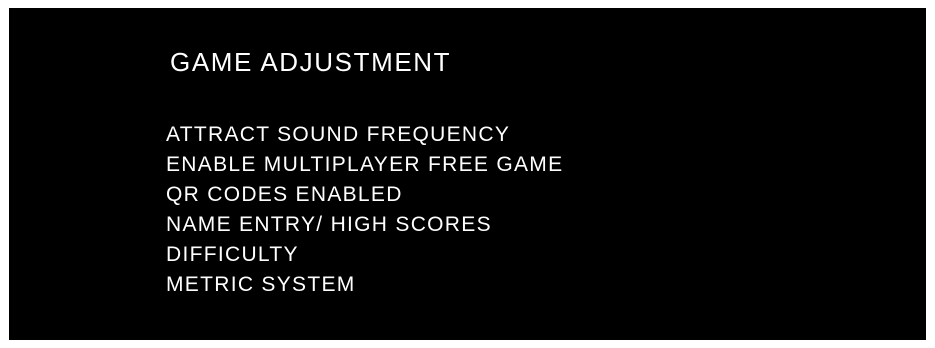 The height and width of the screenshot is (348, 935). Describe the element at coordinates (364, 285) in the screenshot. I see `menu-item-metric-system: METRIC SYSTEM` at that location.